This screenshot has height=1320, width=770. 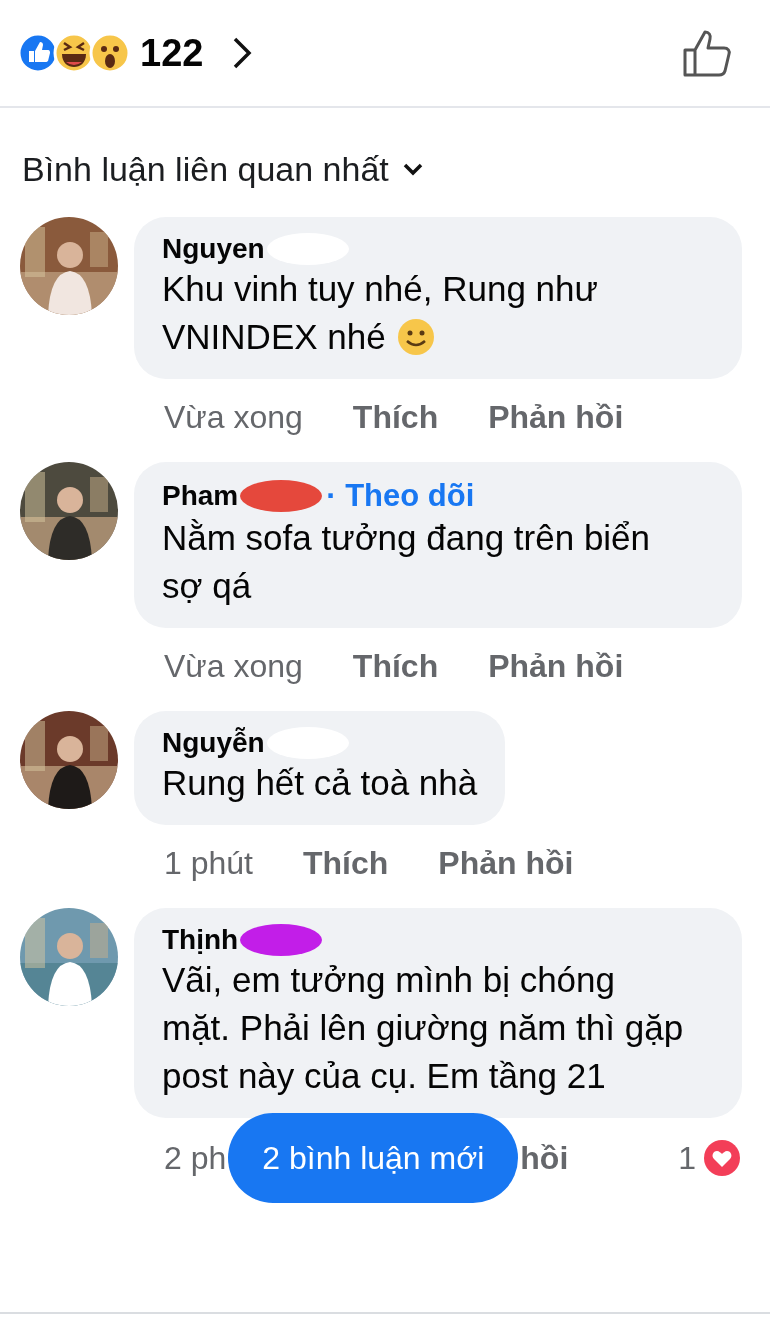 I want to click on commenter-name: Nguyen, so click(x=213, y=249).